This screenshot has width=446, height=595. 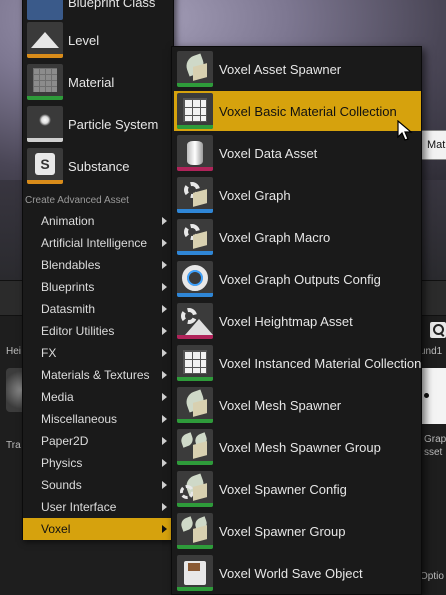 I want to click on material-collection-icon, so click(x=195, y=111).